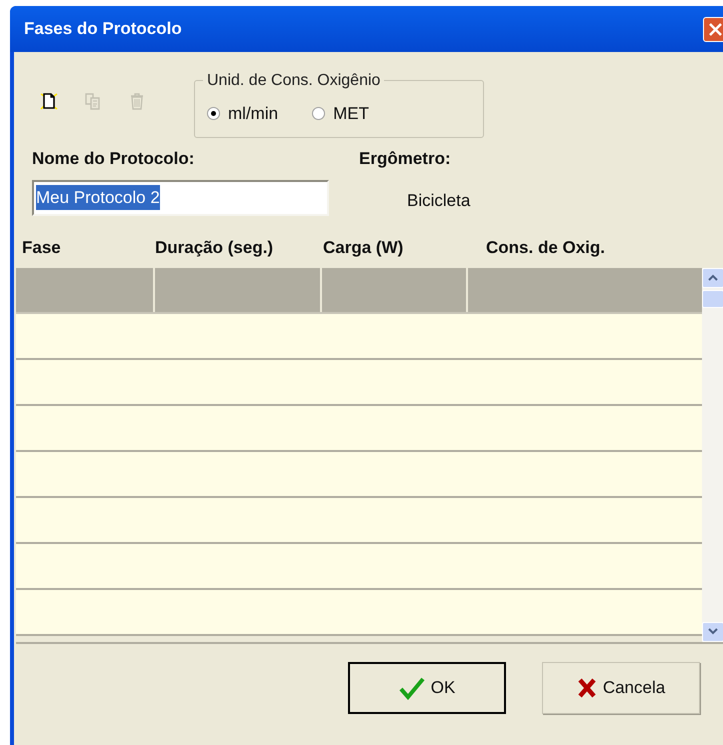  Describe the element at coordinates (545, 247) in the screenshot. I see `column-header: Cons. de Oxig.` at that location.